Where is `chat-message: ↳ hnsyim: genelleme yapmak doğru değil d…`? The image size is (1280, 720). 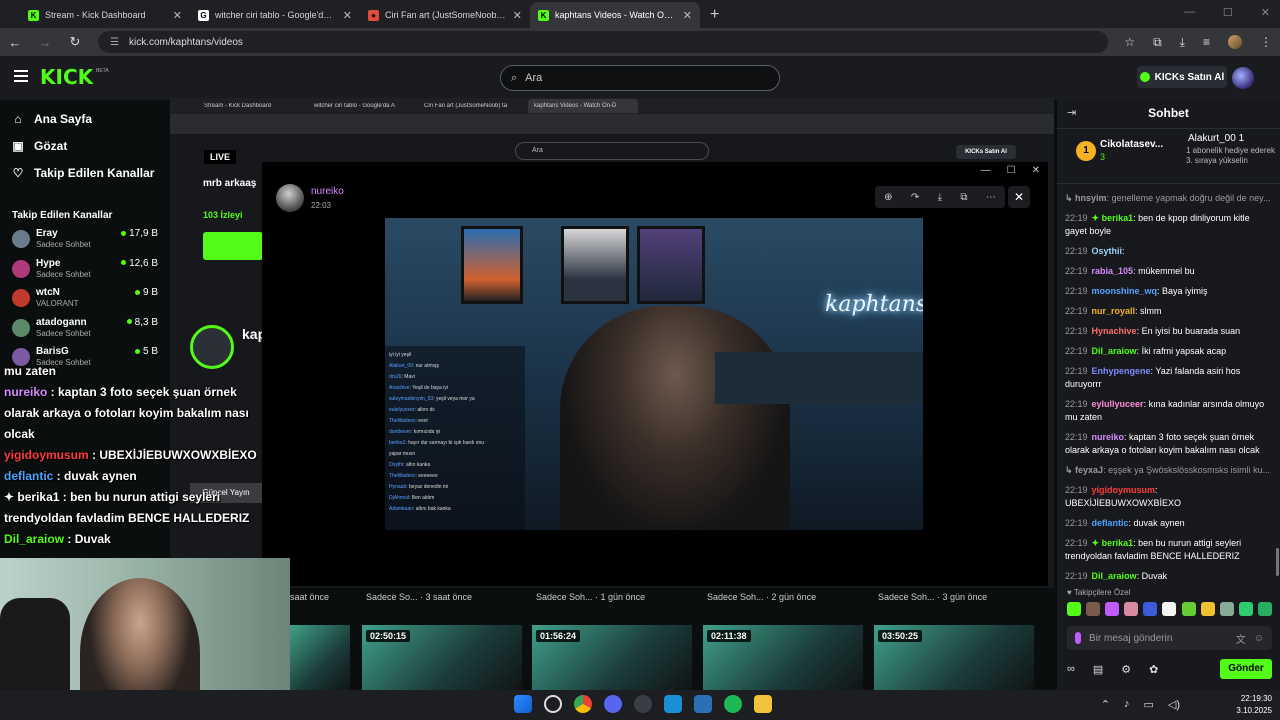 chat-message: ↳ hnsyim: genelleme yapmak doğru değil d… is located at coordinates (1168, 198).